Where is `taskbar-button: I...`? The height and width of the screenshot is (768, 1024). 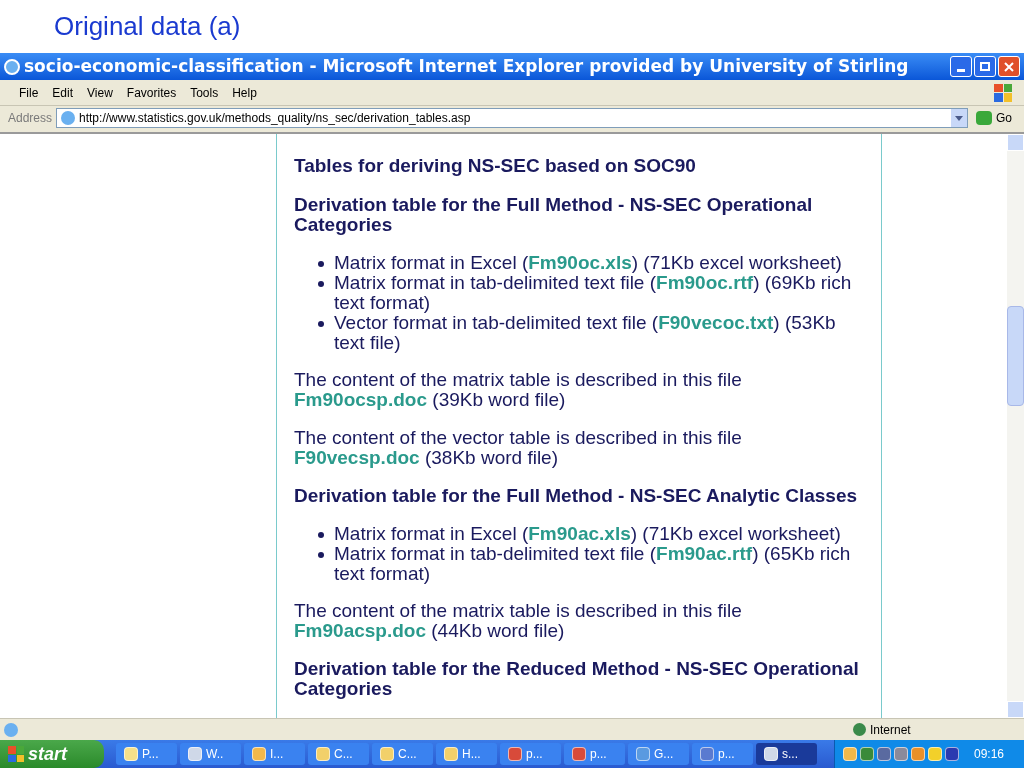
taskbar-button: I... is located at coordinates (274, 754).